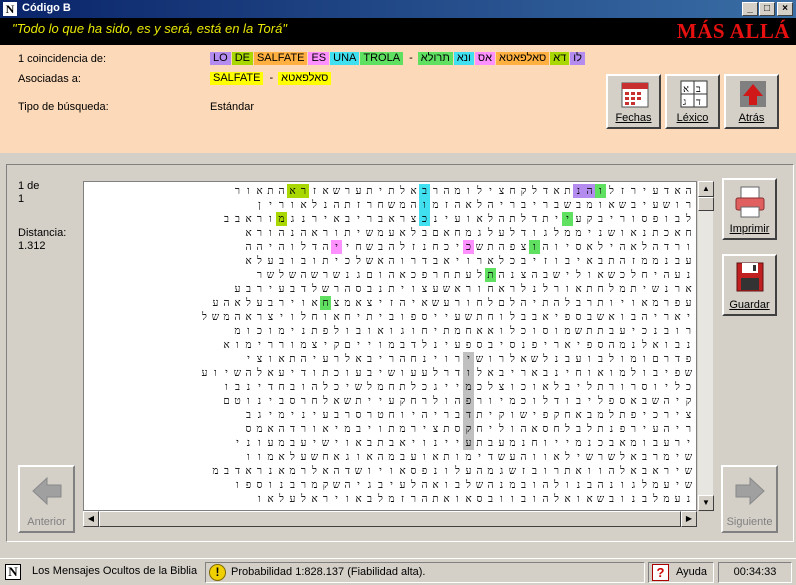 This screenshot has height=585, width=796. I want to click on maximize-button: □, so click(767, 9).